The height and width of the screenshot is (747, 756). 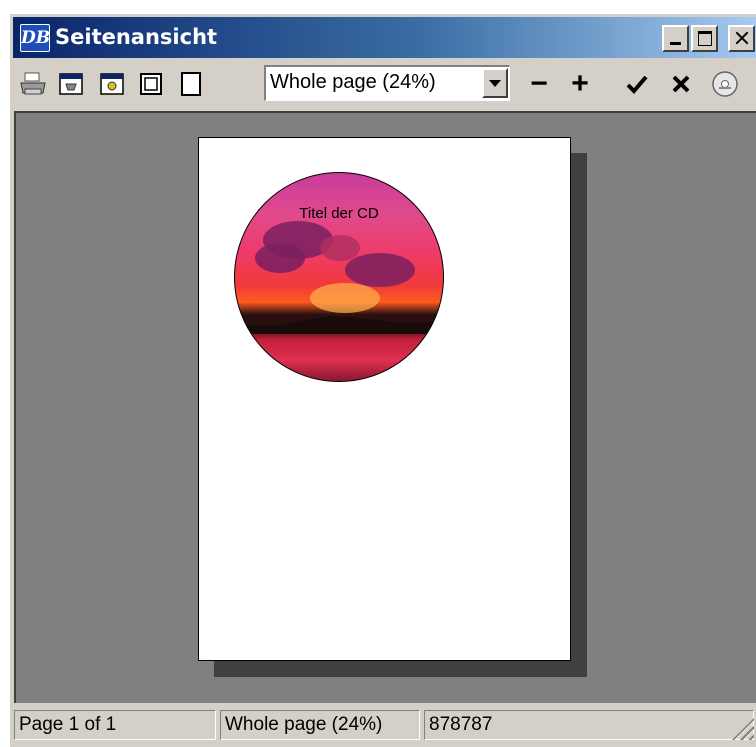 I want to click on options-button, so click(x=112, y=84).